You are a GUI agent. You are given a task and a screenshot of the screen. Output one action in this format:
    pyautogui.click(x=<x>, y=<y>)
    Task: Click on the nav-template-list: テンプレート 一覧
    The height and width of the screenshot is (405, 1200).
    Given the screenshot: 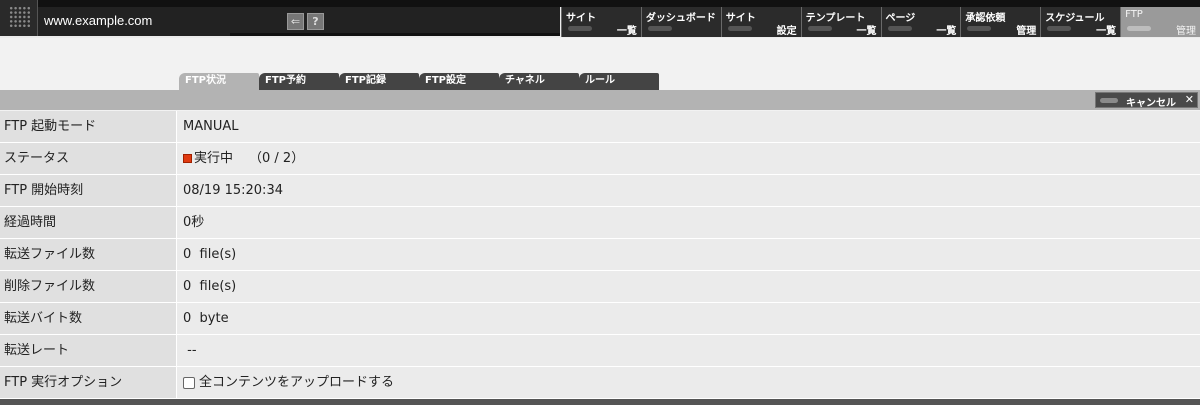 What is the action you would take?
    pyautogui.click(x=840, y=22)
    